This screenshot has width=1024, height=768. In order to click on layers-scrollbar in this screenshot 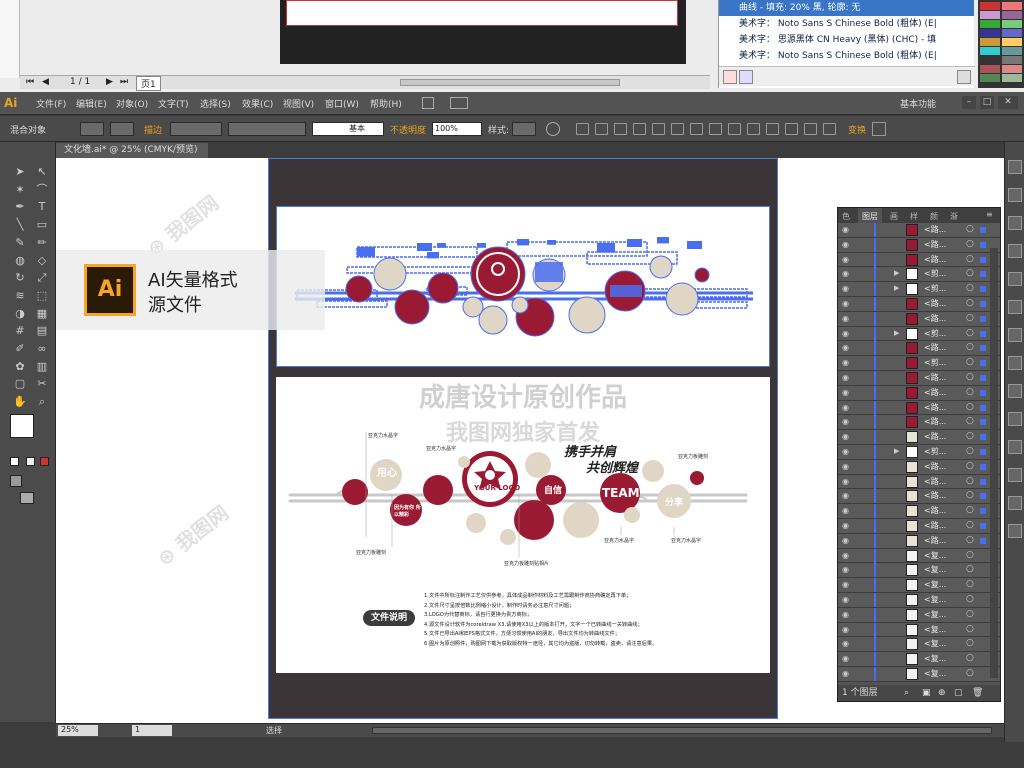, I will do `click(994, 463)`.